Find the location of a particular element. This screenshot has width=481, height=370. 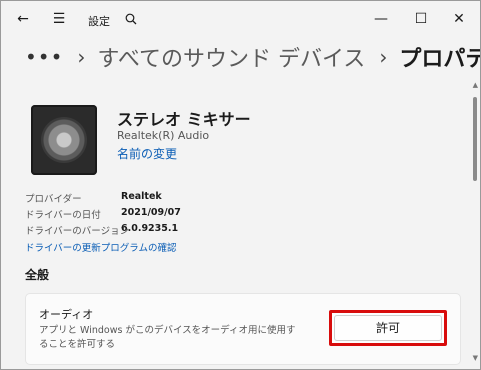

card-title: オーディオ is located at coordinates (66, 314).